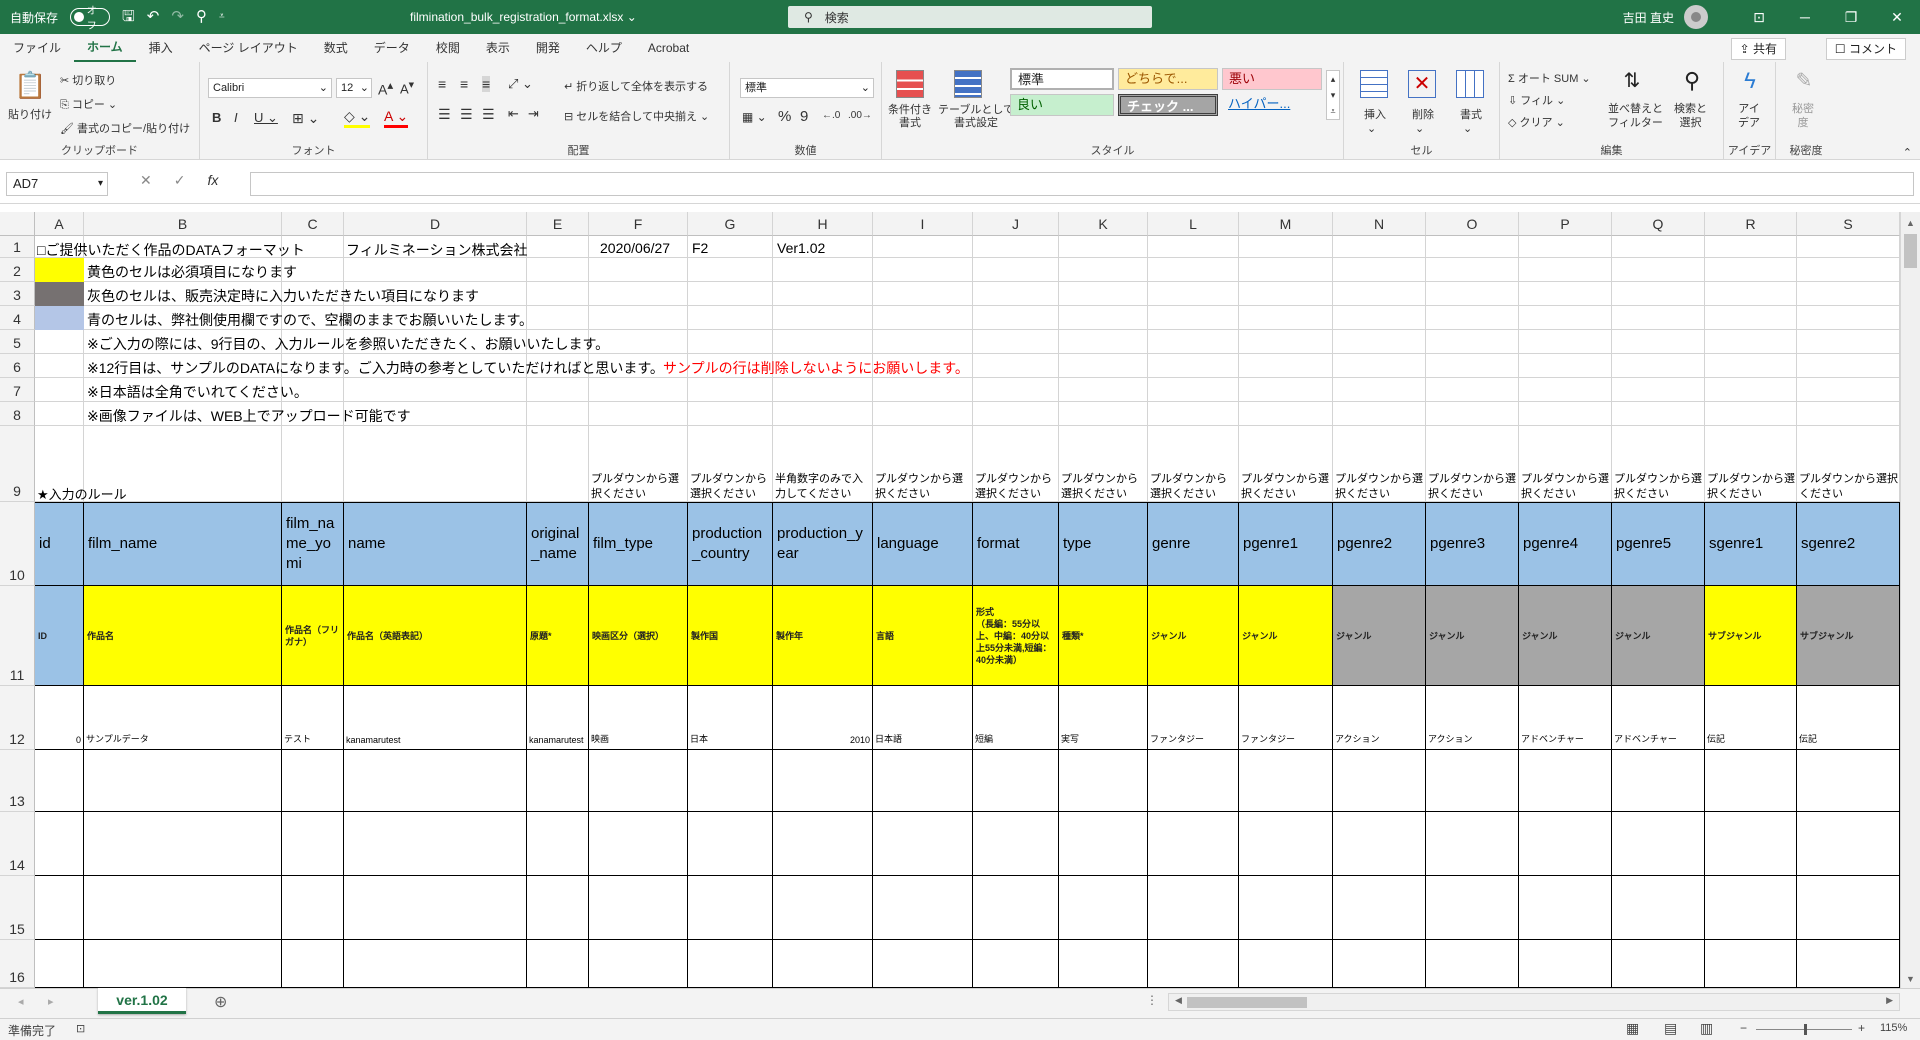 The height and width of the screenshot is (1040, 1920). Describe the element at coordinates (435, 718) in the screenshot. I see `sample-cell-d: kanamarutest` at that location.